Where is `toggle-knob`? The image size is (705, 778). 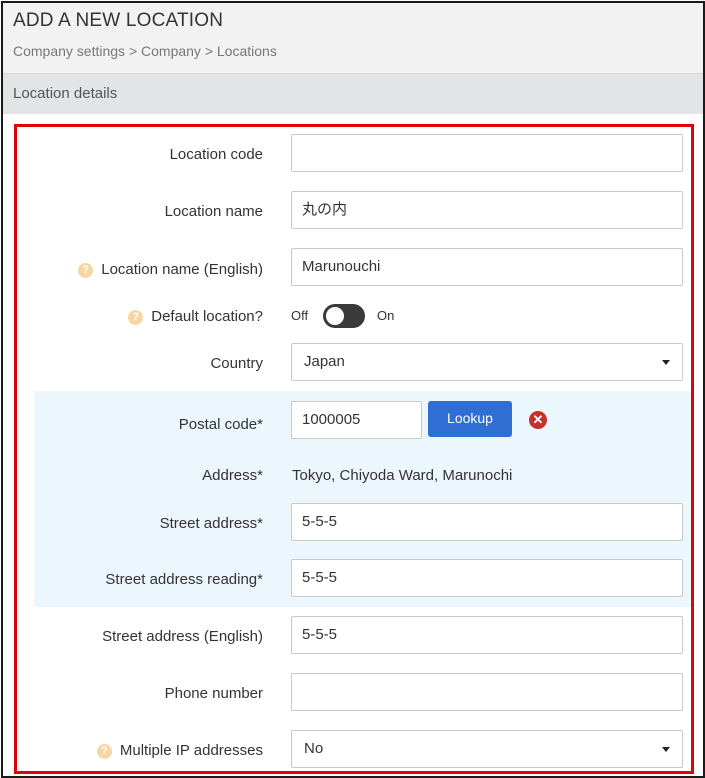
toggle-knob is located at coordinates (335, 316).